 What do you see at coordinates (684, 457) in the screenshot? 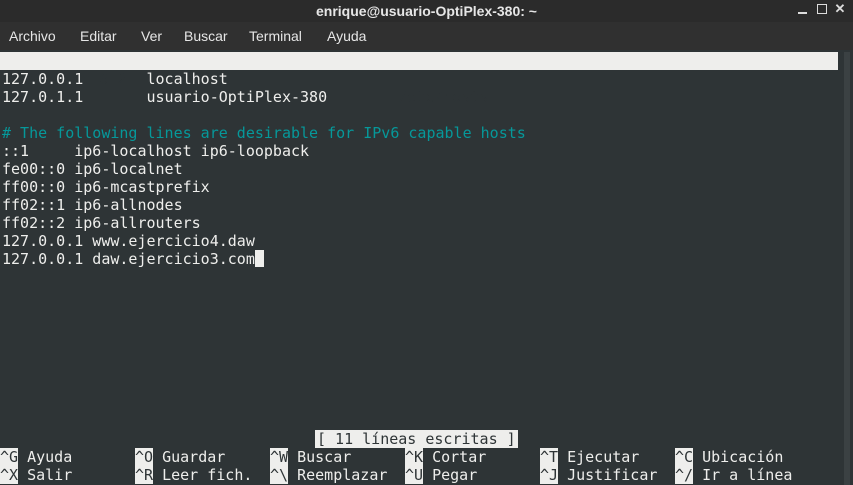
I see `shortcut-key: ^C` at bounding box center [684, 457].